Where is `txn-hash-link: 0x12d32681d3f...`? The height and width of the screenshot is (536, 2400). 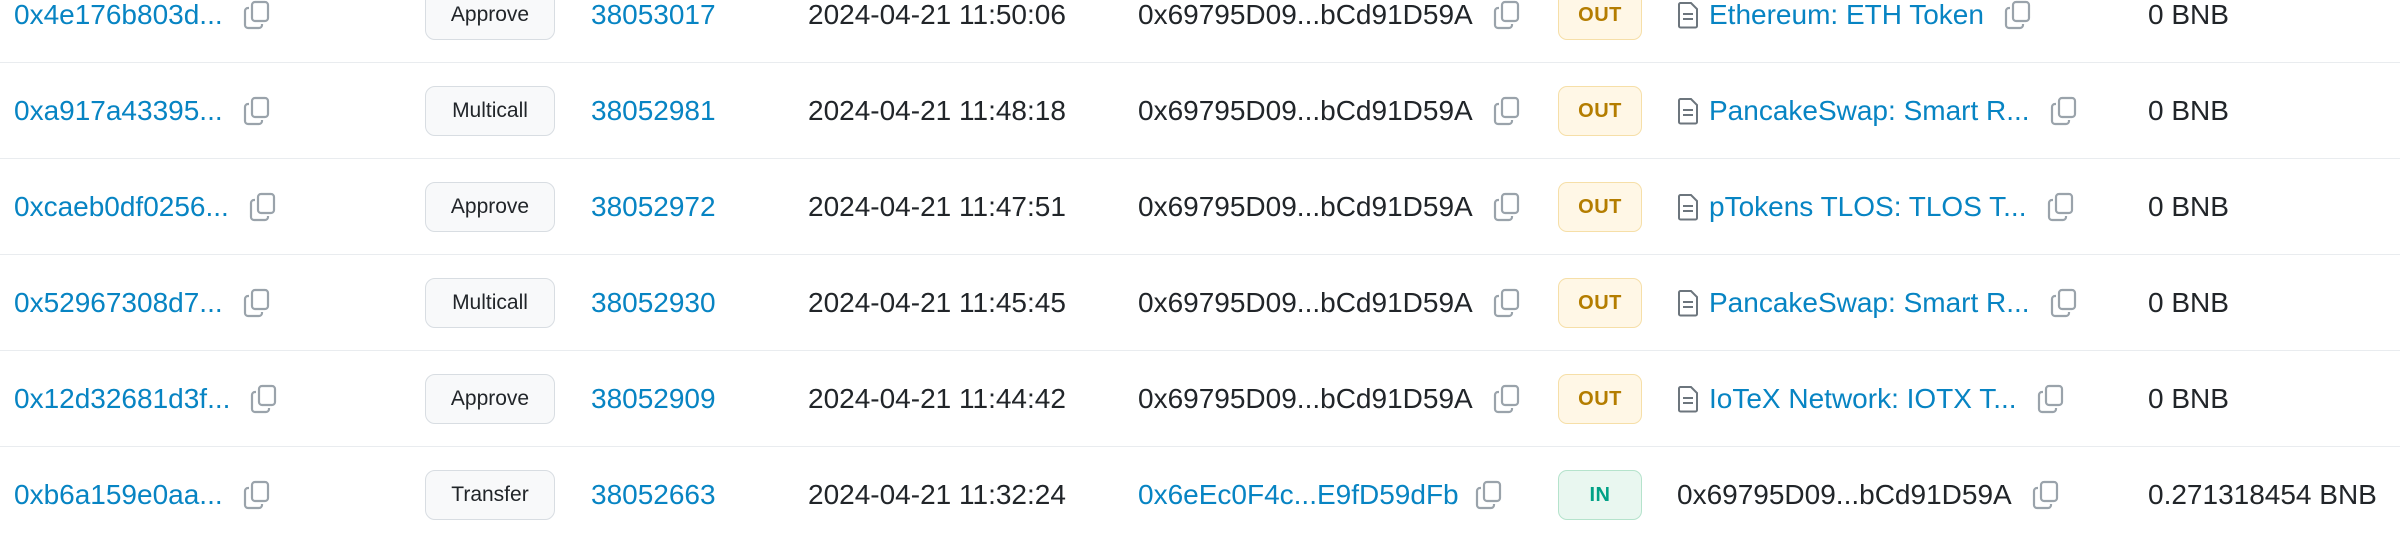
txn-hash-link: 0x12d32681d3f... is located at coordinates (122, 399).